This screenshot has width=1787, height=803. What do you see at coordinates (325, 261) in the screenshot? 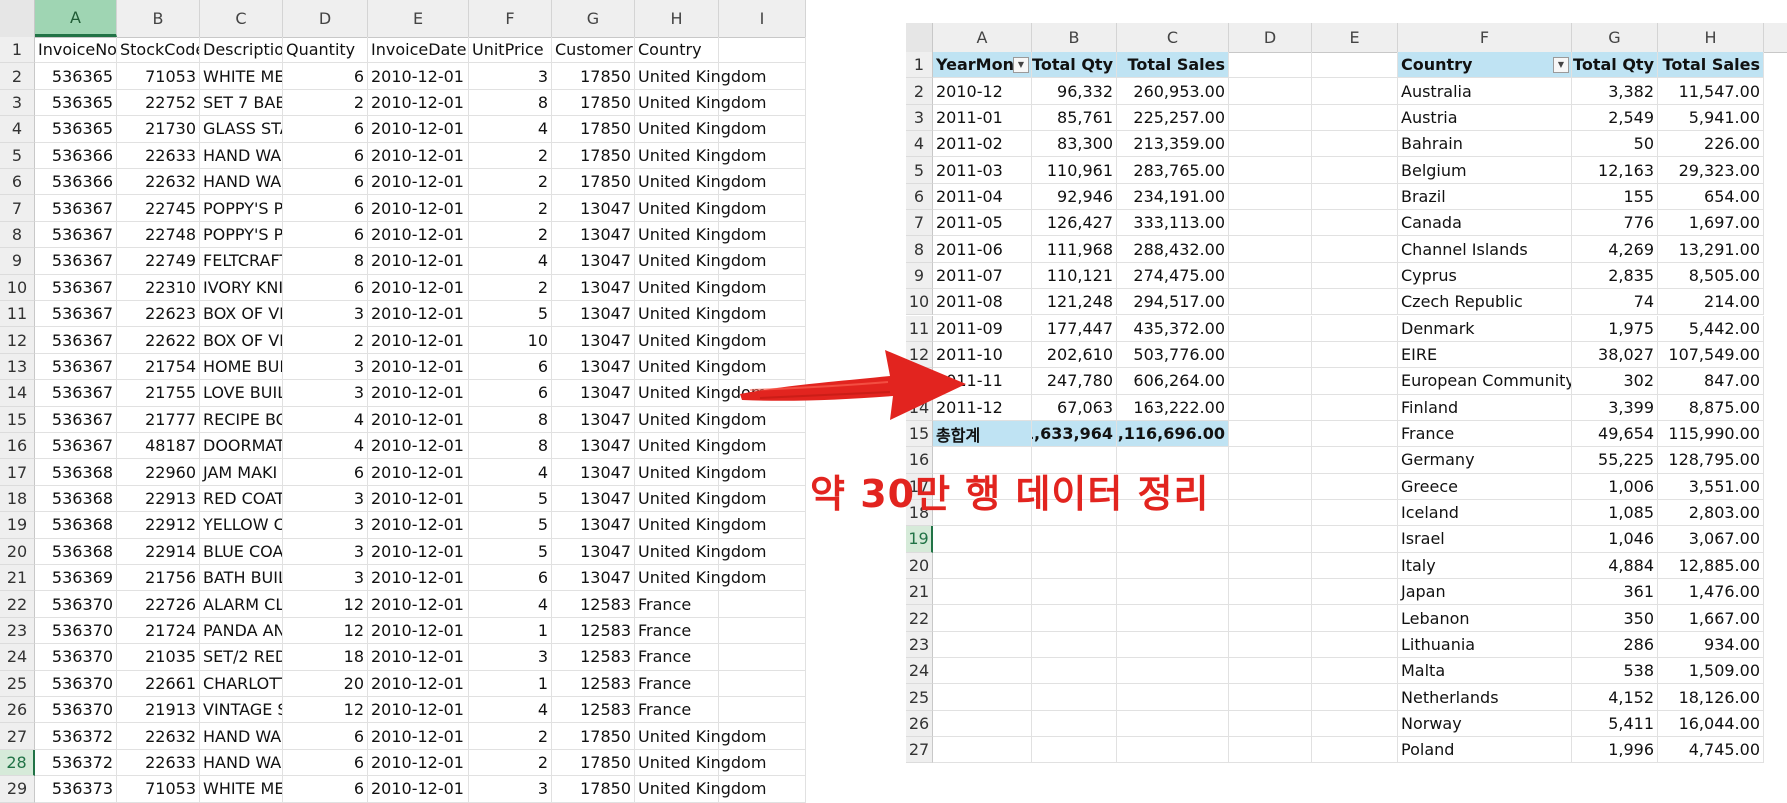
I see `sheet-cell: 8` at bounding box center [325, 261].